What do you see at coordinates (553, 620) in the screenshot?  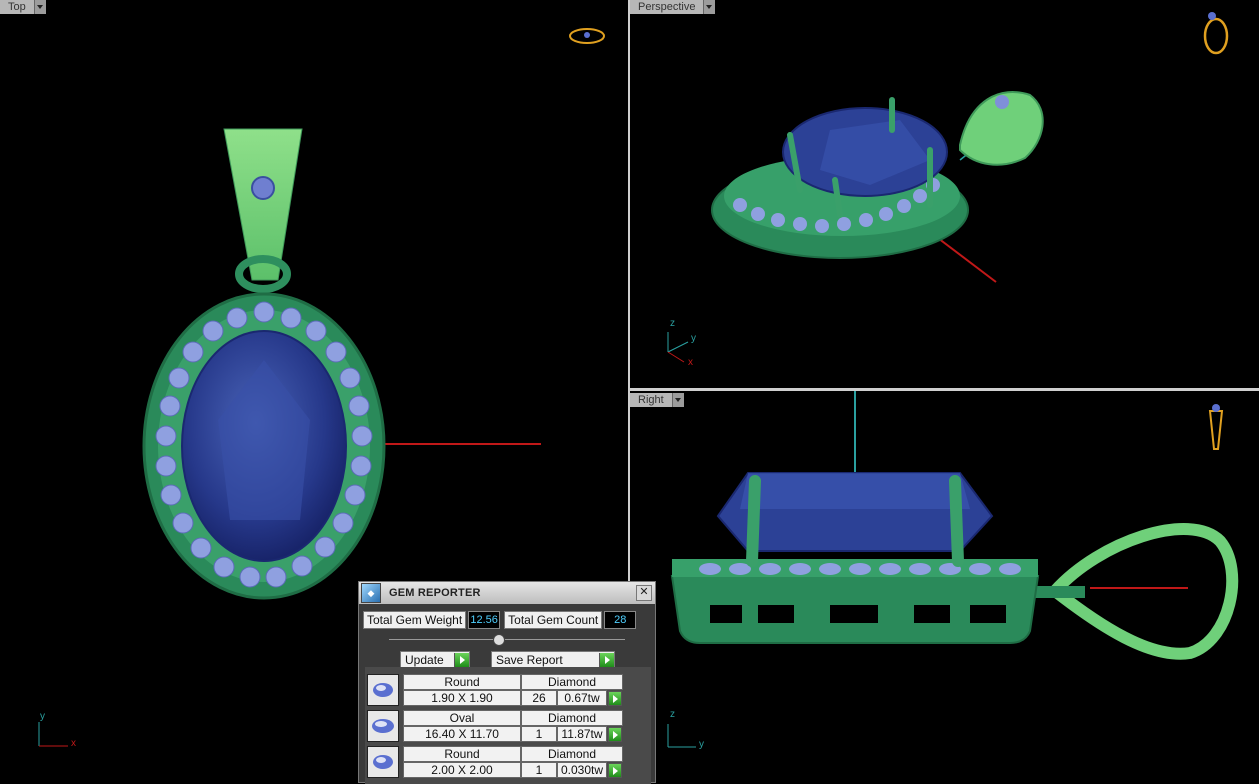 I see `total-gem-count-label: Total Gem Count` at bounding box center [553, 620].